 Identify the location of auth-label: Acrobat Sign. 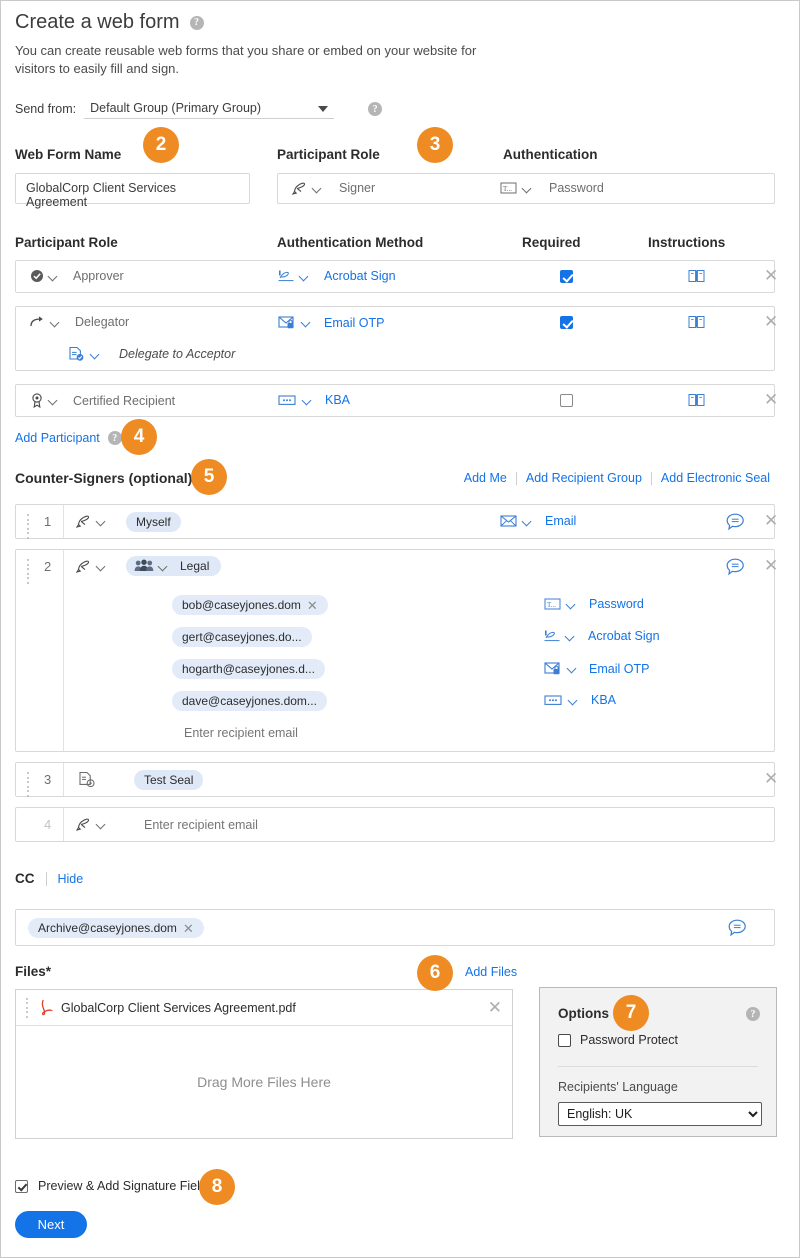
(360, 276).